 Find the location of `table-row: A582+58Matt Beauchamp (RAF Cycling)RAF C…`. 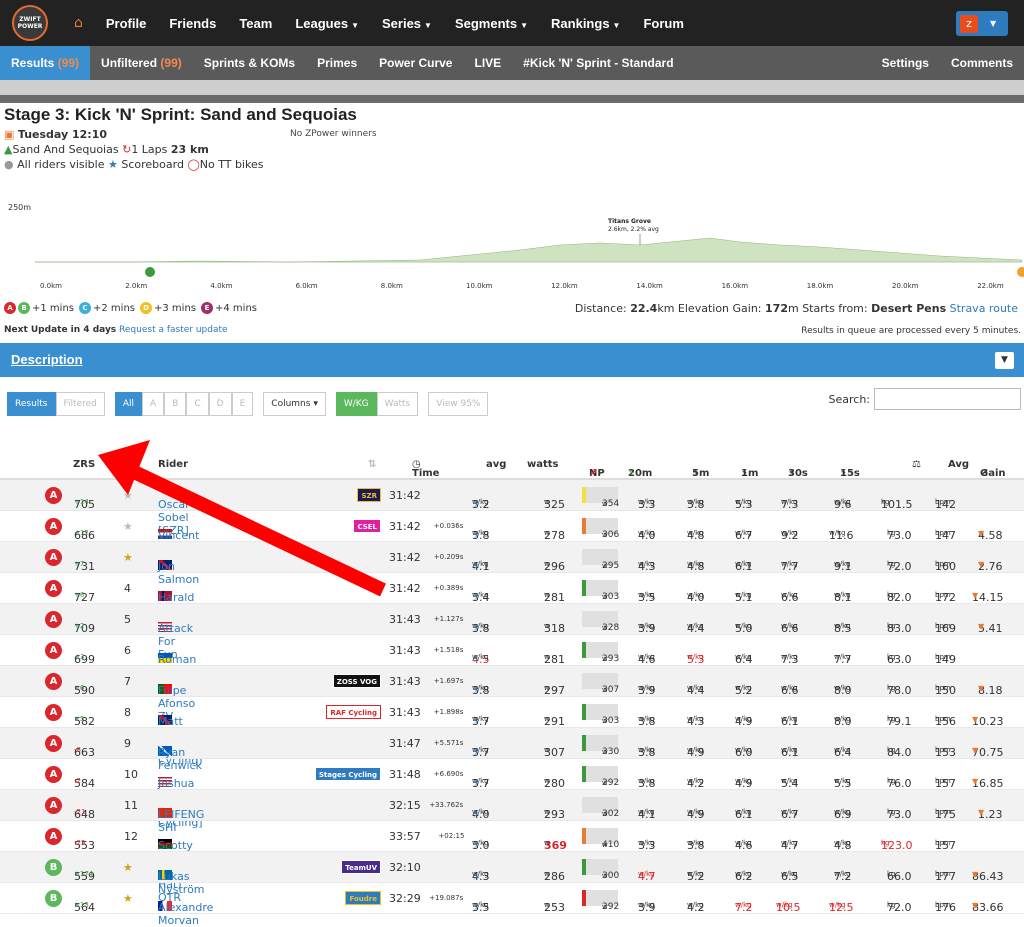

table-row: A582+58Matt Beauchamp (RAF Cycling)RAF C… is located at coordinates (512, 732).